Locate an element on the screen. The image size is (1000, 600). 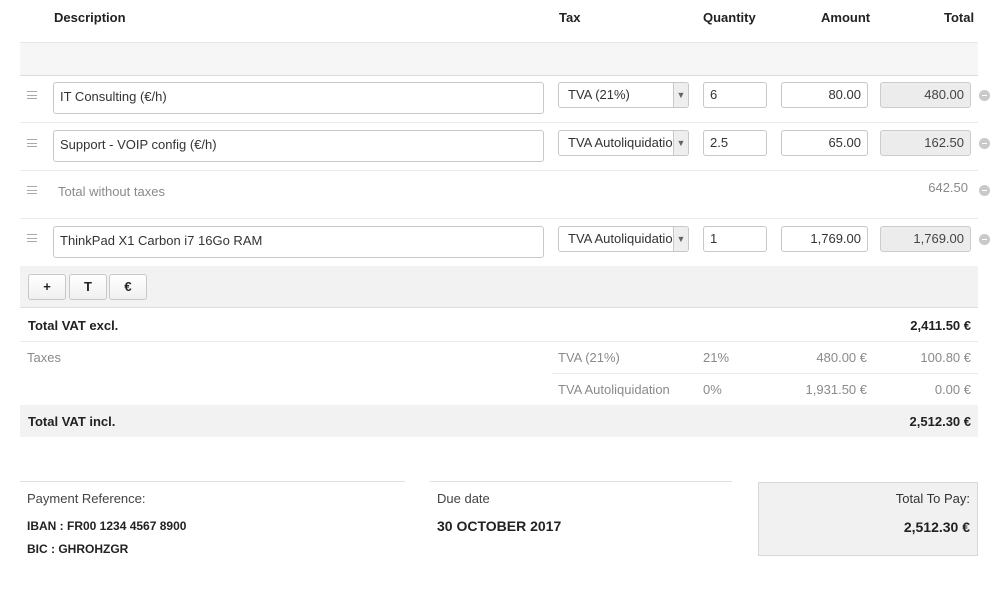
column-header-total: Total is located at coordinates (959, 17).